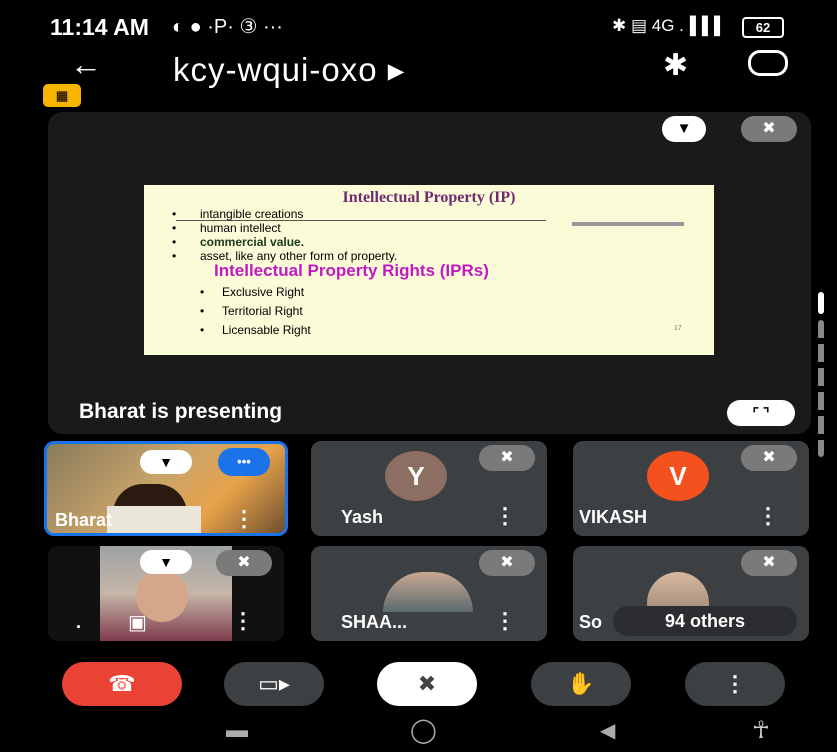  Describe the element at coordinates (429, 197) in the screenshot. I see `slide-title: Intellectual Property (IP)` at that location.